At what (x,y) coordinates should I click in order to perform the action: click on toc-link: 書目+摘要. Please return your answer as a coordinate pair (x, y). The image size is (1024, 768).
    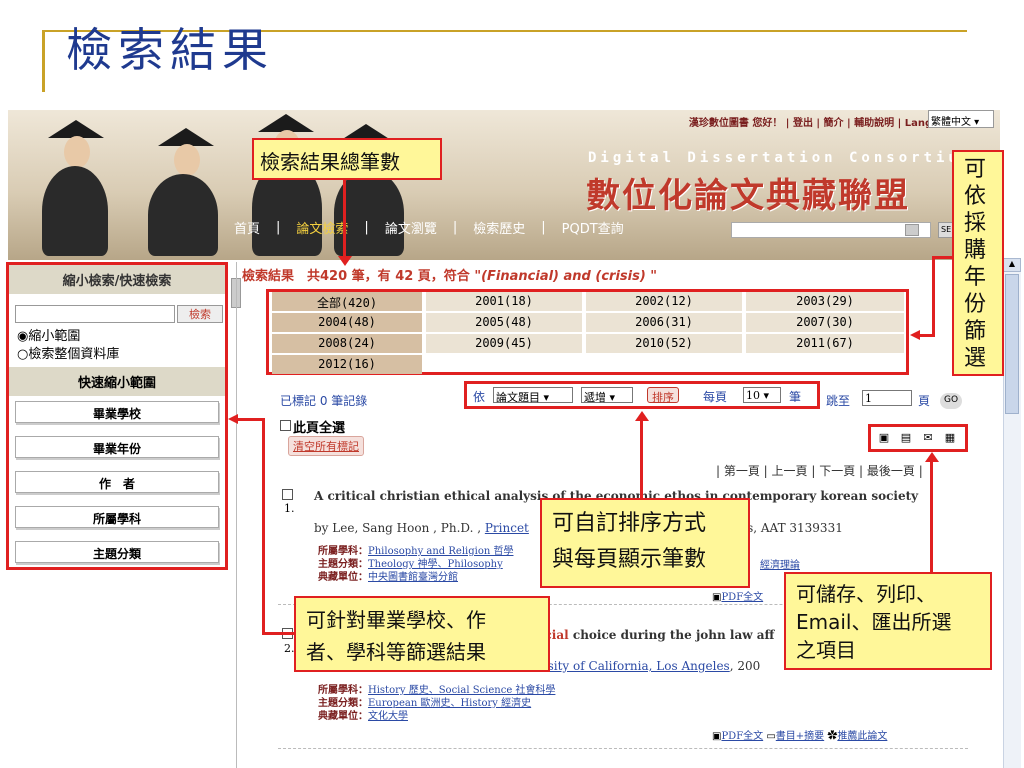
    Looking at the image, I should click on (800, 736).